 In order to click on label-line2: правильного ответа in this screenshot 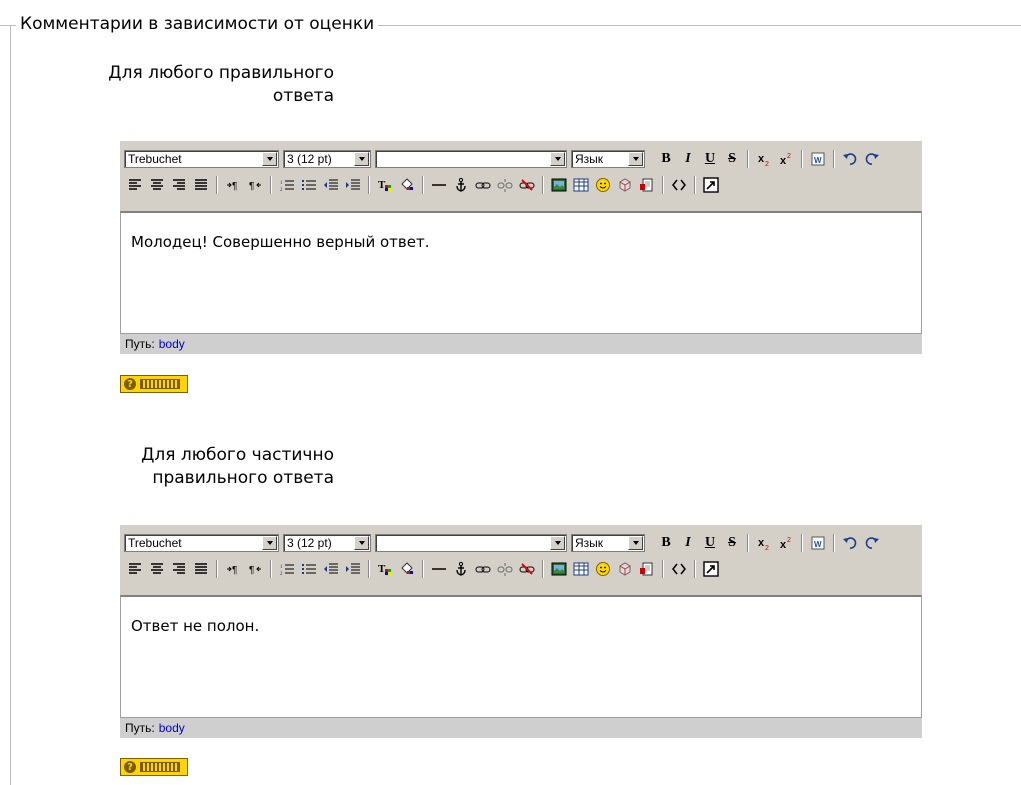, I will do `click(243, 478)`.